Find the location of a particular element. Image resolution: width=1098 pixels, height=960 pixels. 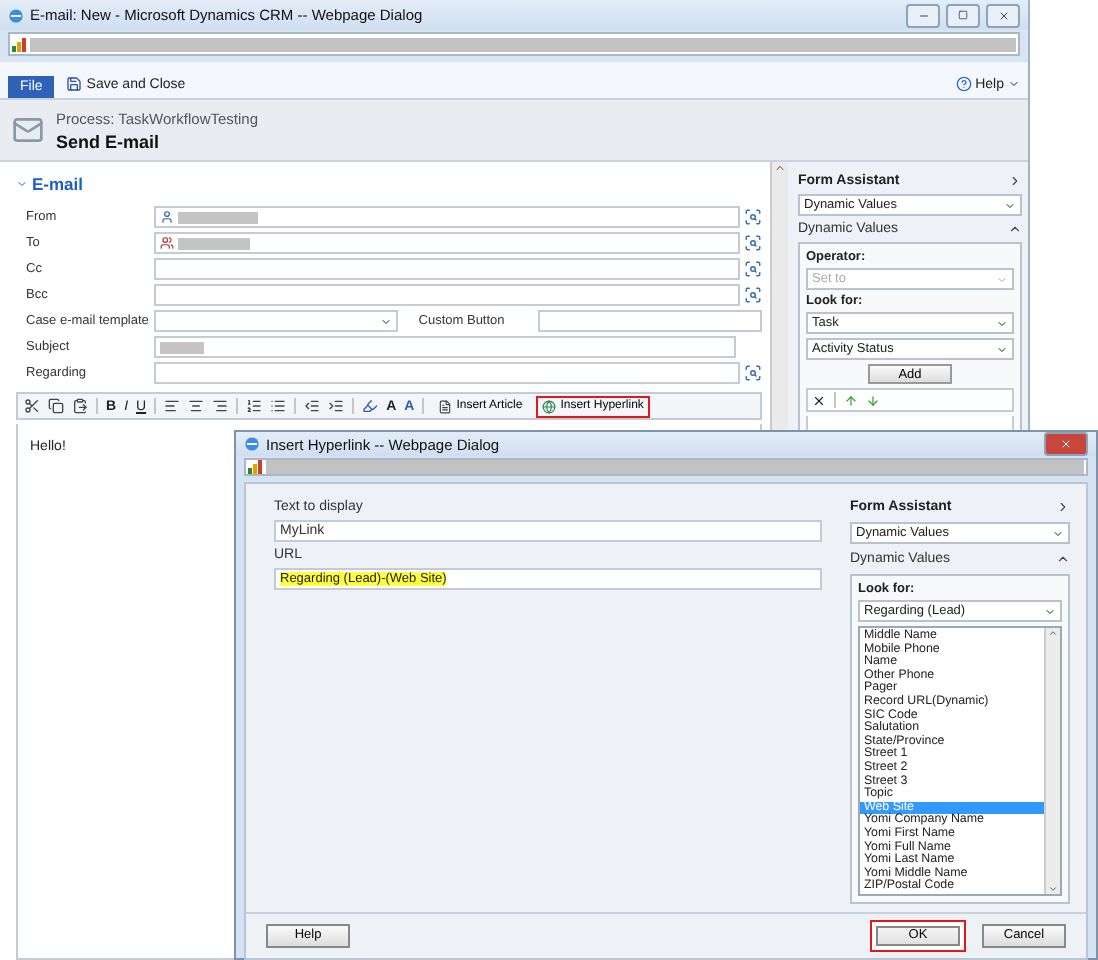

globe-icon is located at coordinates (549, 406).